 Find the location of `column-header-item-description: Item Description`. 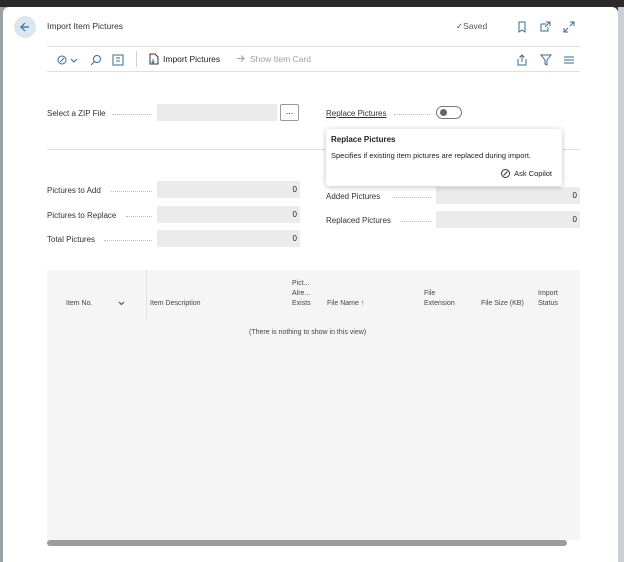

column-header-item-description: Item Description is located at coordinates (175, 304).